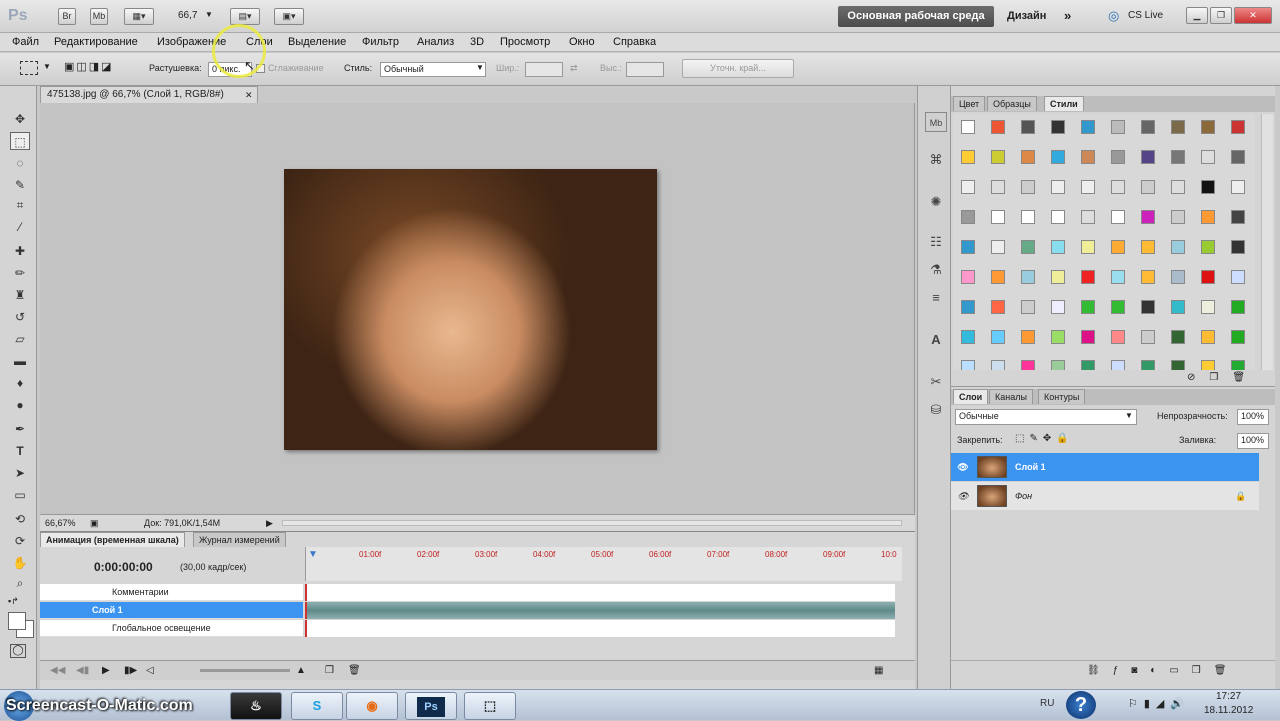 Image resolution: width=1280 pixels, height=721 pixels. What do you see at coordinates (1044, 438) in the screenshot?
I see `lock-icons: ⬚✎✥🔒` at bounding box center [1044, 438].